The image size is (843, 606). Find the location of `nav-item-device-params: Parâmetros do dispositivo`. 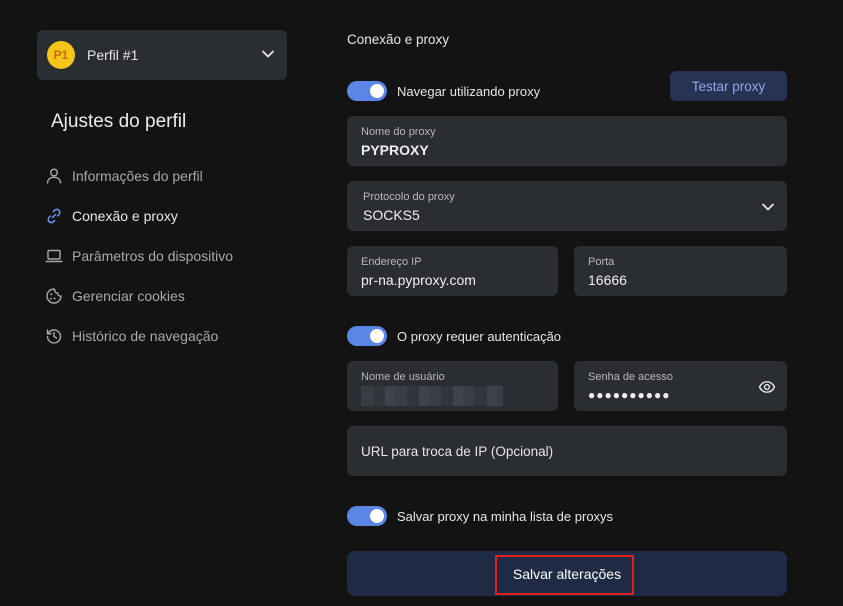

nav-item-device-params: Parâmetros do dispositivo is located at coordinates (139, 256).